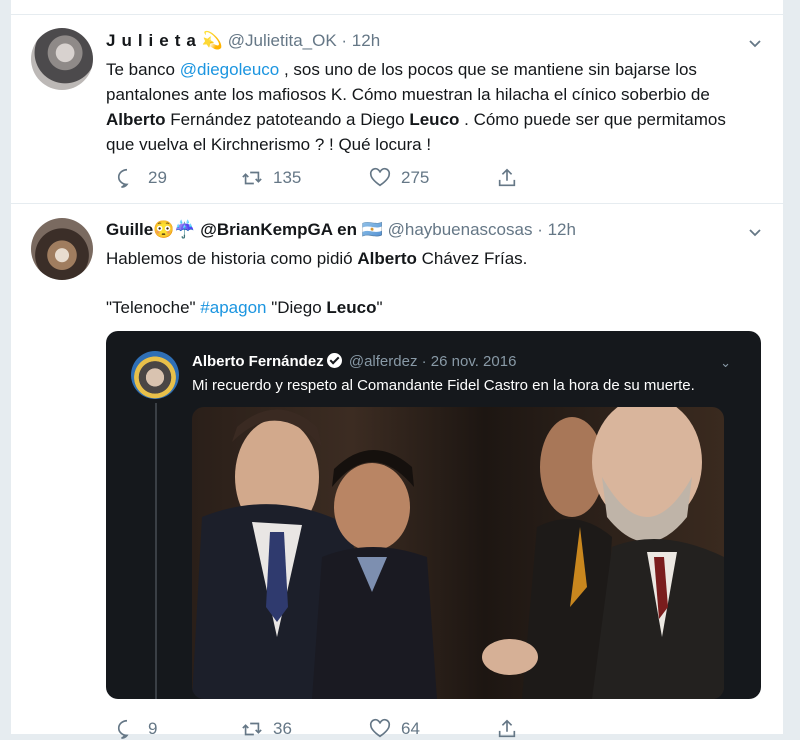 The height and width of the screenshot is (740, 800). What do you see at coordinates (383, 361) in the screenshot?
I see `quoted-handle: @alferdez` at bounding box center [383, 361].